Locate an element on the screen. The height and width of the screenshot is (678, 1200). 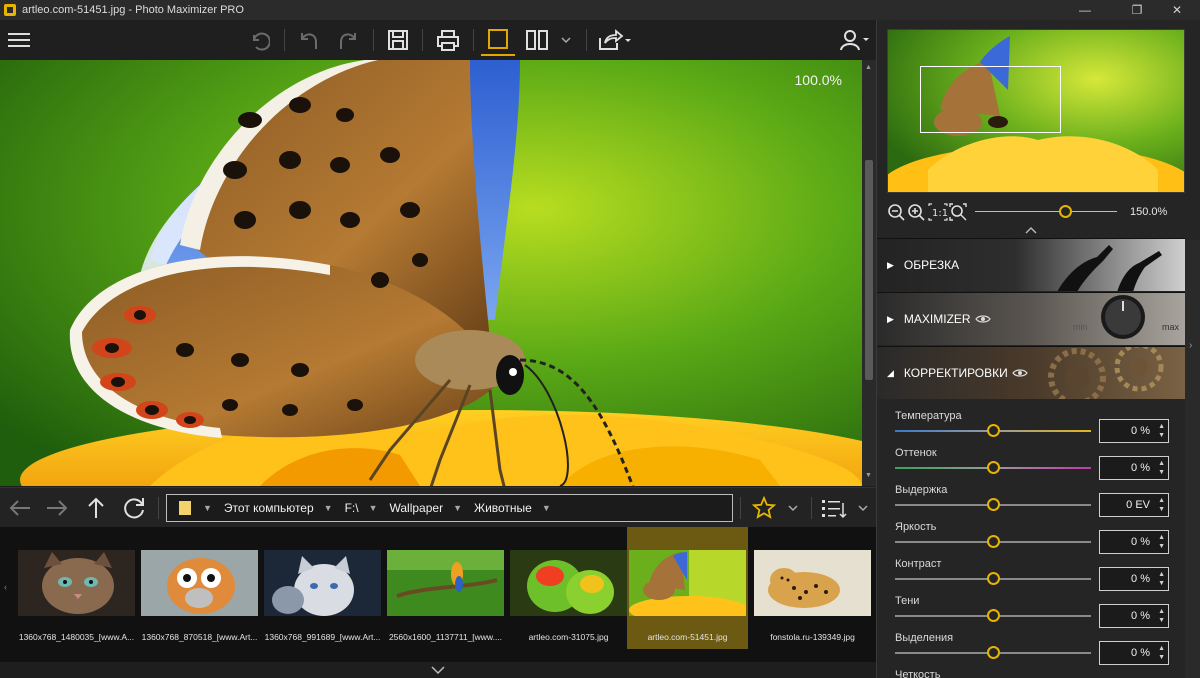
up-folder-button is located at coordinates (96, 508).